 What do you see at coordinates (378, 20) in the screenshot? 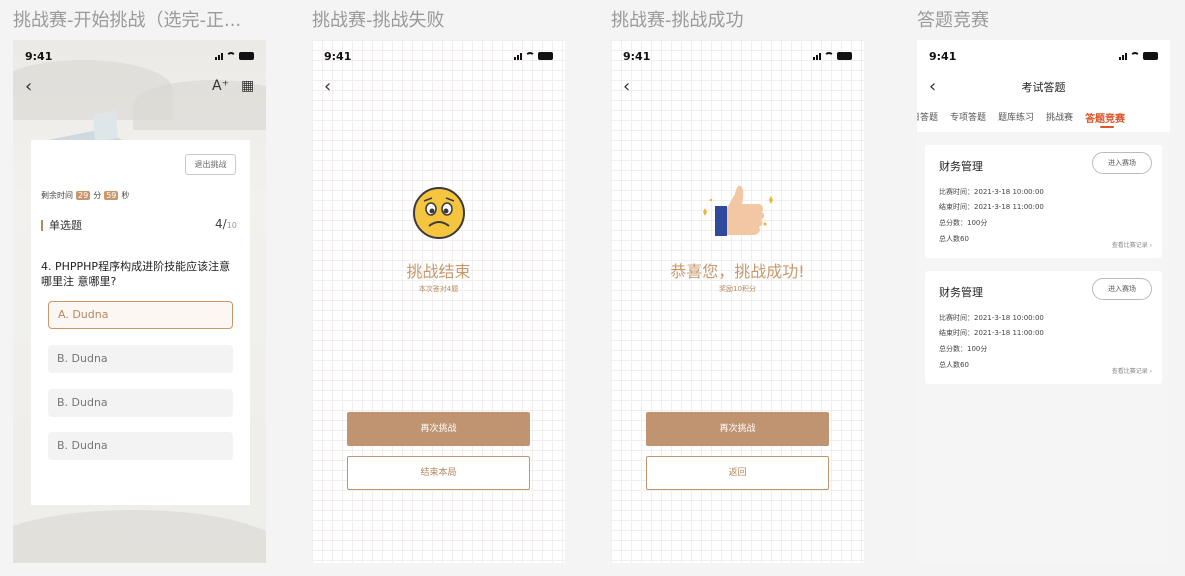
I see `frame-title-fail: 挑战赛-挑战失败` at bounding box center [378, 20].